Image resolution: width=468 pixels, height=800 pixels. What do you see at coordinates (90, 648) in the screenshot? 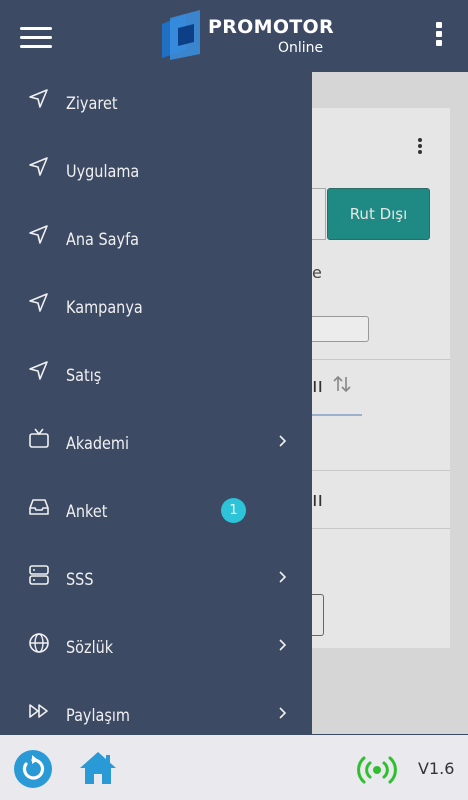
I see `menu-item-label: Sözlük` at bounding box center [90, 648].